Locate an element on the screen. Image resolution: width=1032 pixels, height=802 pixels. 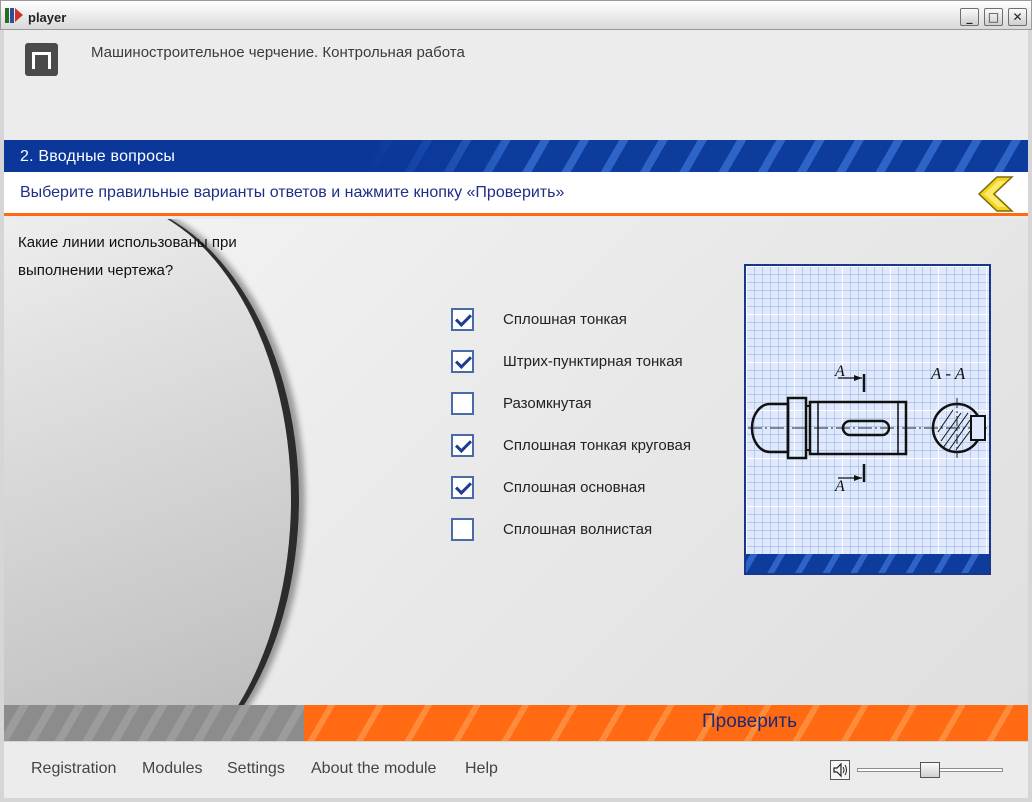
cut-label-bottom: A is located at coordinates (840, 486).